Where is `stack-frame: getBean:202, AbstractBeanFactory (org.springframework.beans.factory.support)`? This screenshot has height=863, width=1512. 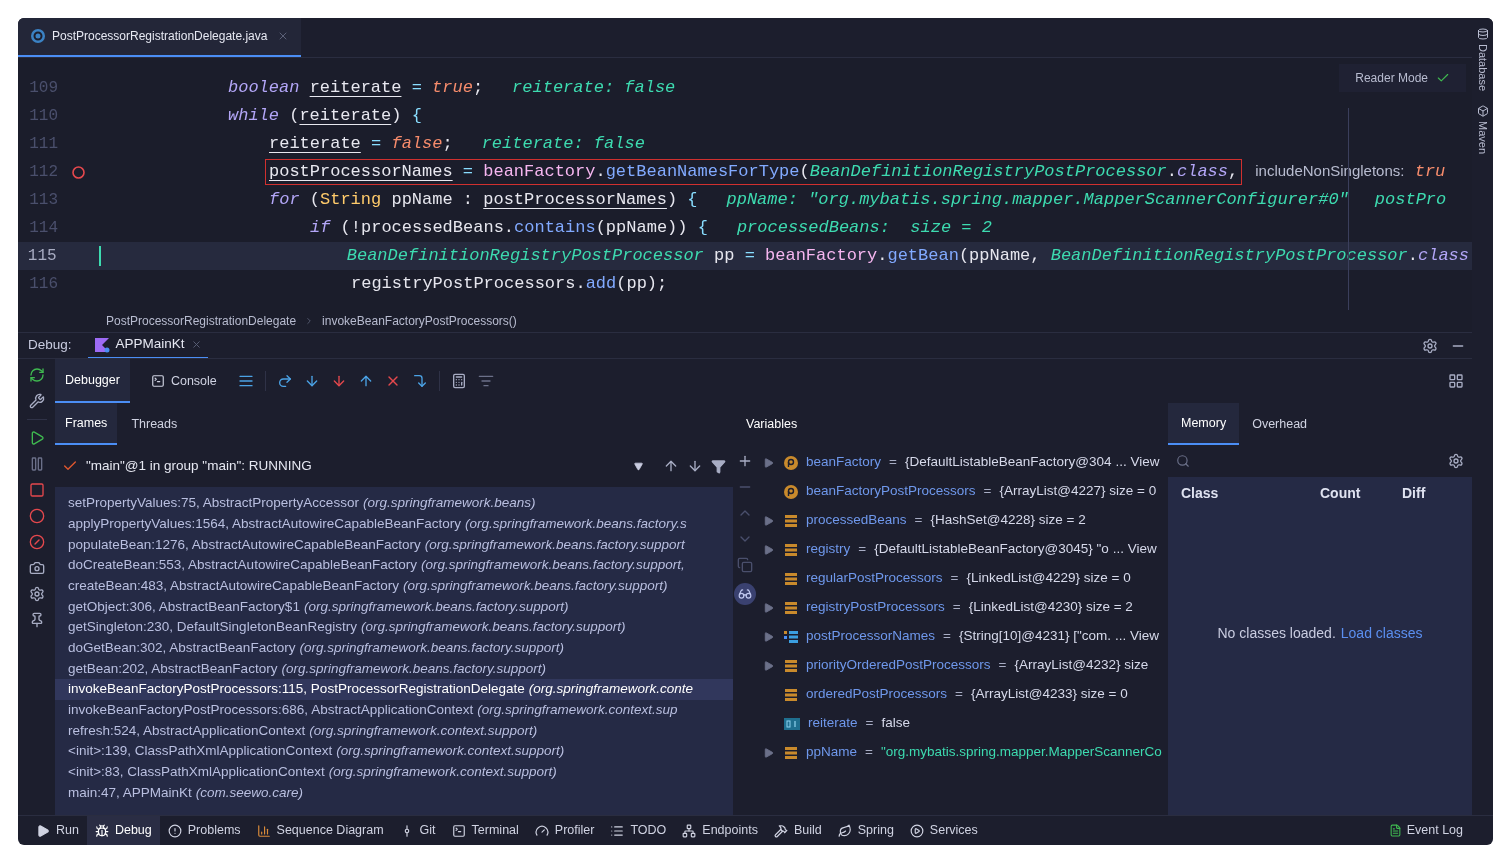 stack-frame: getBean:202, AbstractBeanFactory (org.springframework.beans.factory.support) is located at coordinates (394, 669).